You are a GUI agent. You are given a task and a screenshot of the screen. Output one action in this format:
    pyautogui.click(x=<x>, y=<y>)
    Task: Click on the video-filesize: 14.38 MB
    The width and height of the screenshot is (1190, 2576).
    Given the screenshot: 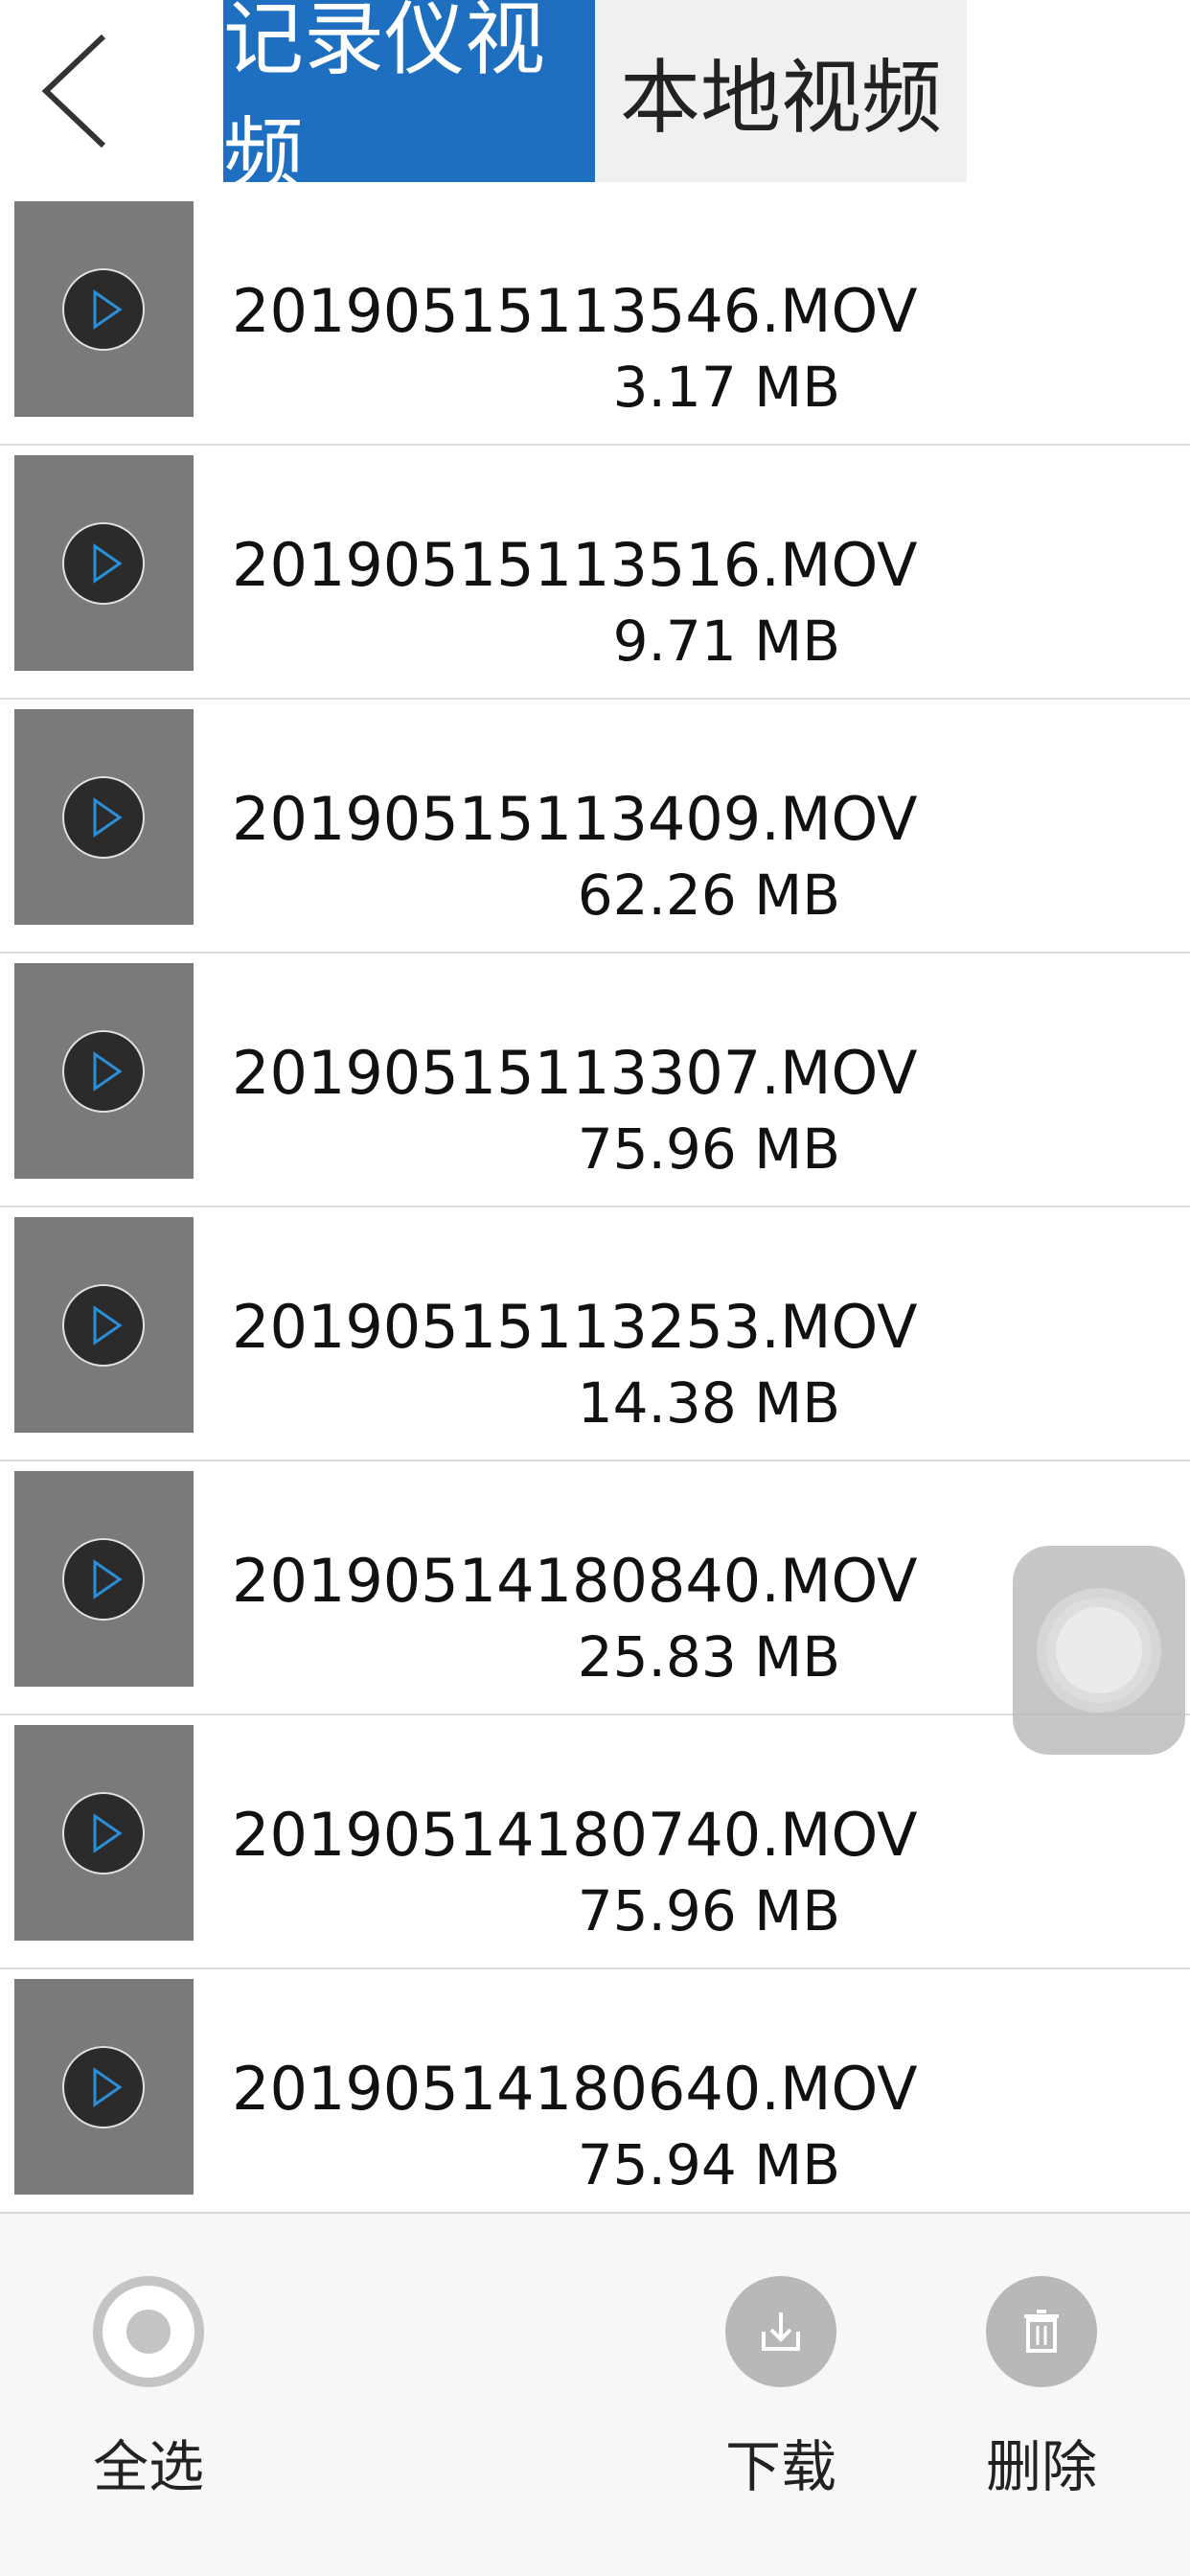 What is the action you would take?
    pyautogui.click(x=709, y=1403)
    